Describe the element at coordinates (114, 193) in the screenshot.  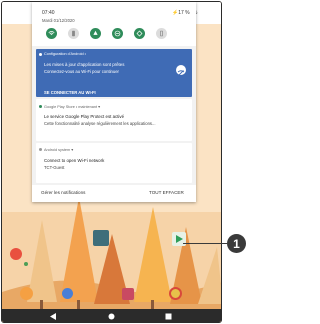
I see `shade-footer: Gérer les notifications TOUT EFFACER` at that location.